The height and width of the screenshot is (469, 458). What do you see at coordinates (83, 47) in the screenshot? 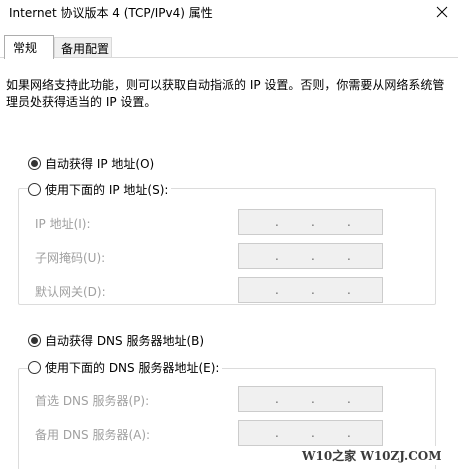
I see `tab-alternate-config: 备用配置` at bounding box center [83, 47].